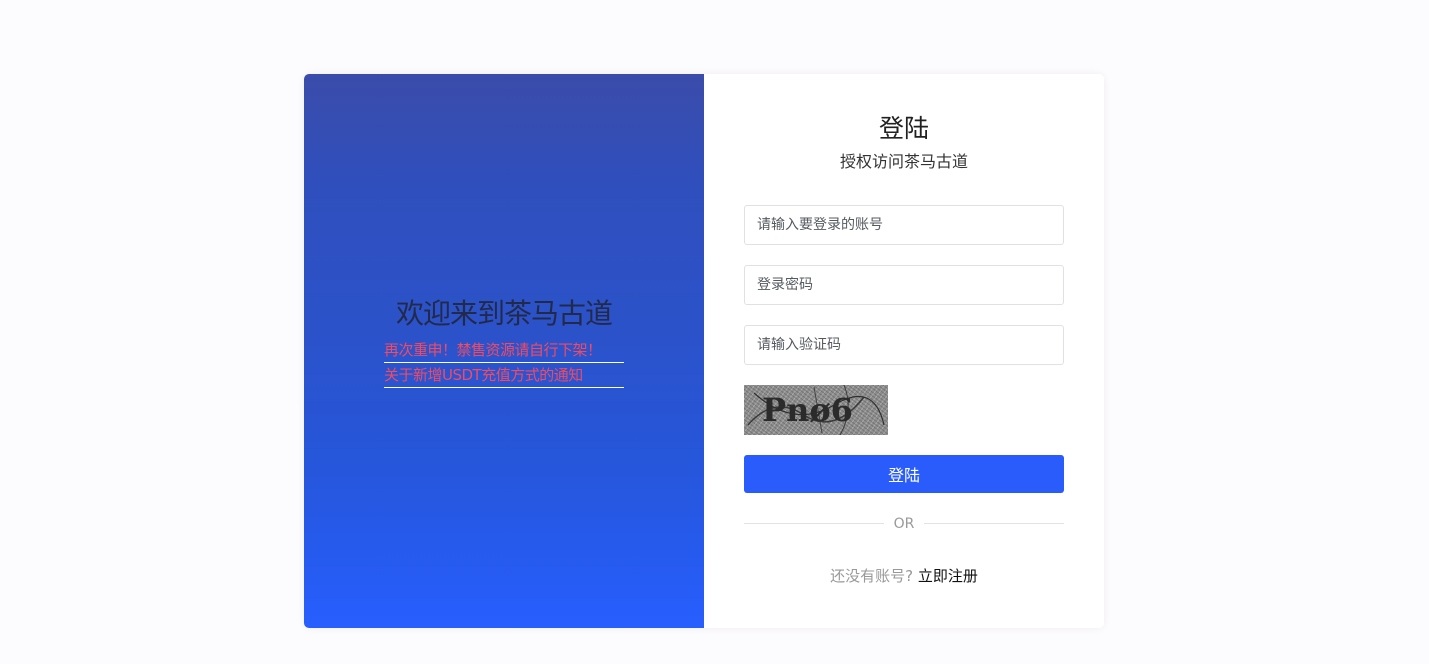 The image size is (1429, 664). I want to click on captcha-input, so click(904, 345).